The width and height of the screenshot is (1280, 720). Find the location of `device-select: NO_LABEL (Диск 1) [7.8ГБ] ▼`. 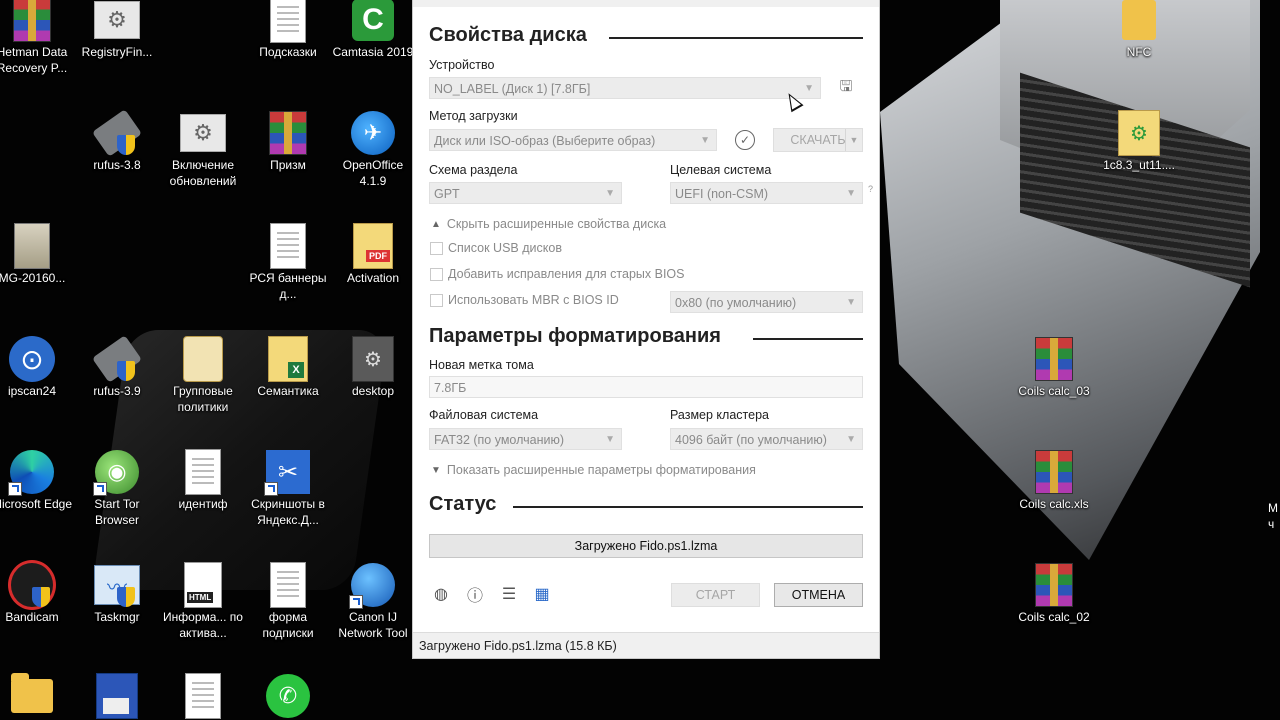

device-select: NO_LABEL (Диск 1) [7.8ГБ] ▼ is located at coordinates (625, 88).